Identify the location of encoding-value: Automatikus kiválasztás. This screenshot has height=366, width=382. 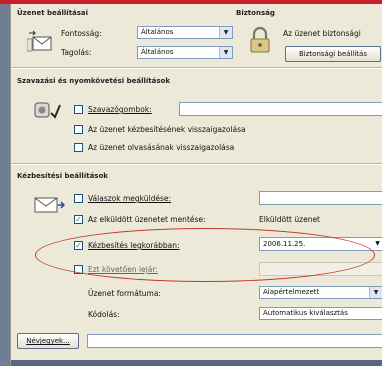
(305, 313).